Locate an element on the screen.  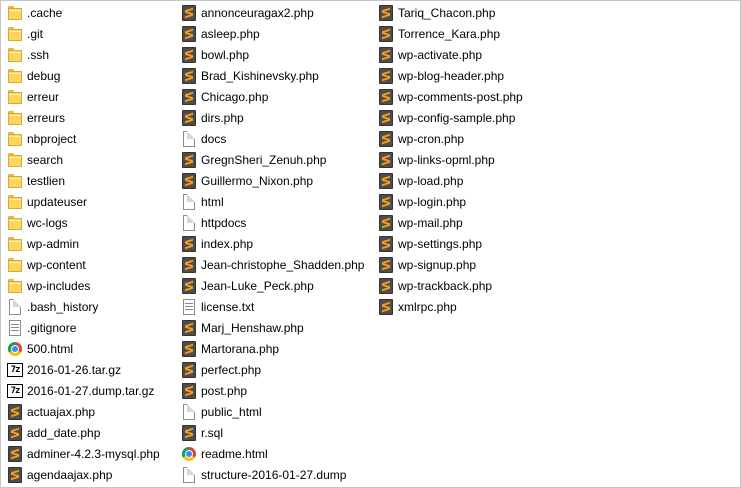
folder-item: erreur is located at coordinates (92, 96).